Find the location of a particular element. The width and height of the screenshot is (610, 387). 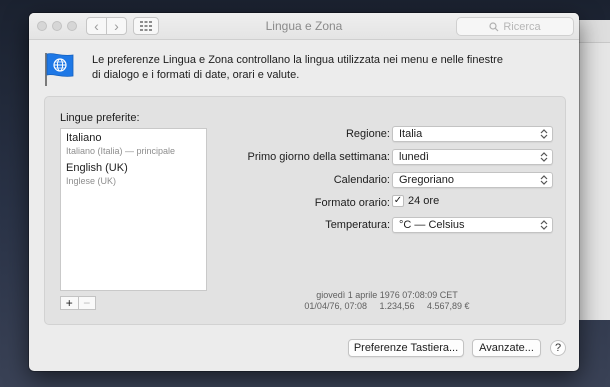

temperature-label: Temperatura: is located at coordinates (357, 225).